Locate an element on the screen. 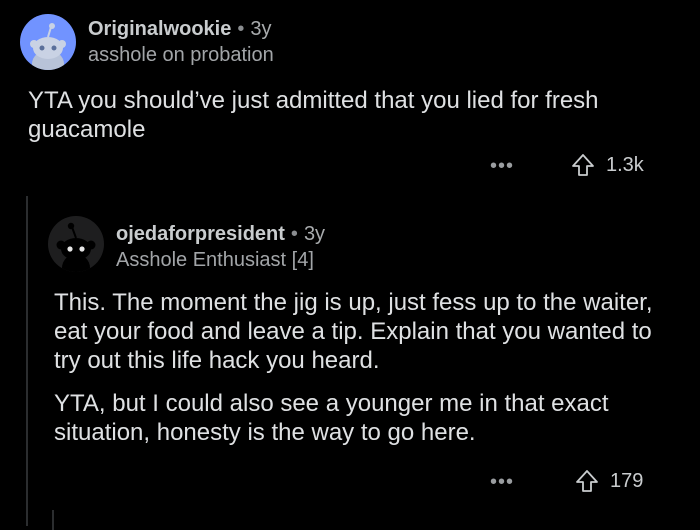 The width and height of the screenshot is (700, 530). user-flair: Asshole Enthusiast [4] is located at coordinates (215, 260).